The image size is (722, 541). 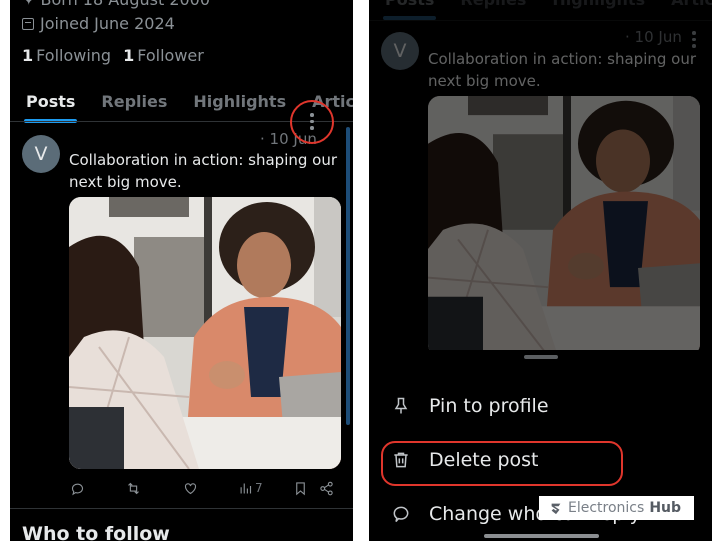 What do you see at coordinates (489, 406) in the screenshot?
I see `menu-item-label: Pin to profile` at bounding box center [489, 406].